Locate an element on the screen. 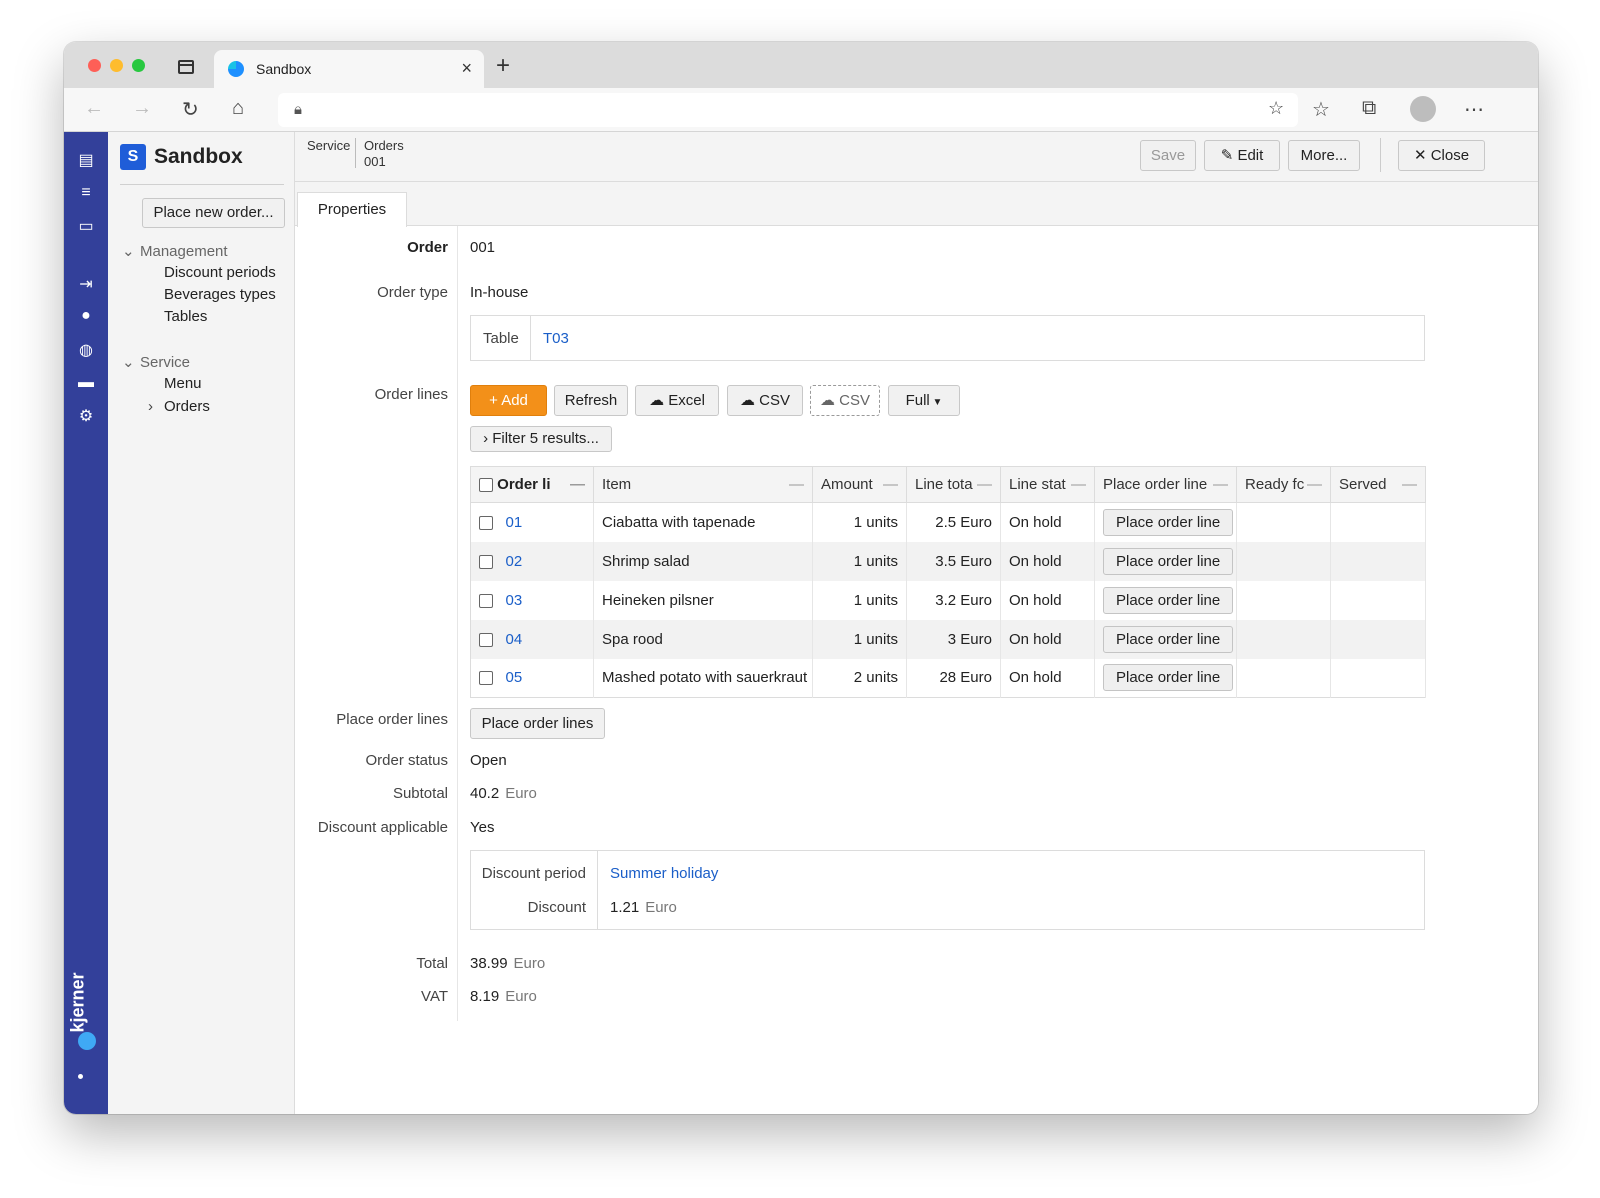 The height and width of the screenshot is (1198, 1600). column-header-item: Item — is located at coordinates (703, 484).